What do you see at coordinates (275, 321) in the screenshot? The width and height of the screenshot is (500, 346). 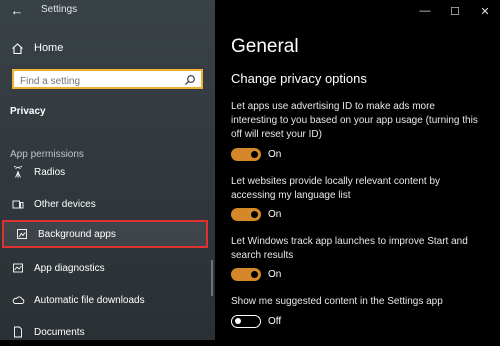 I see `toggle-state-label: Off` at bounding box center [275, 321].